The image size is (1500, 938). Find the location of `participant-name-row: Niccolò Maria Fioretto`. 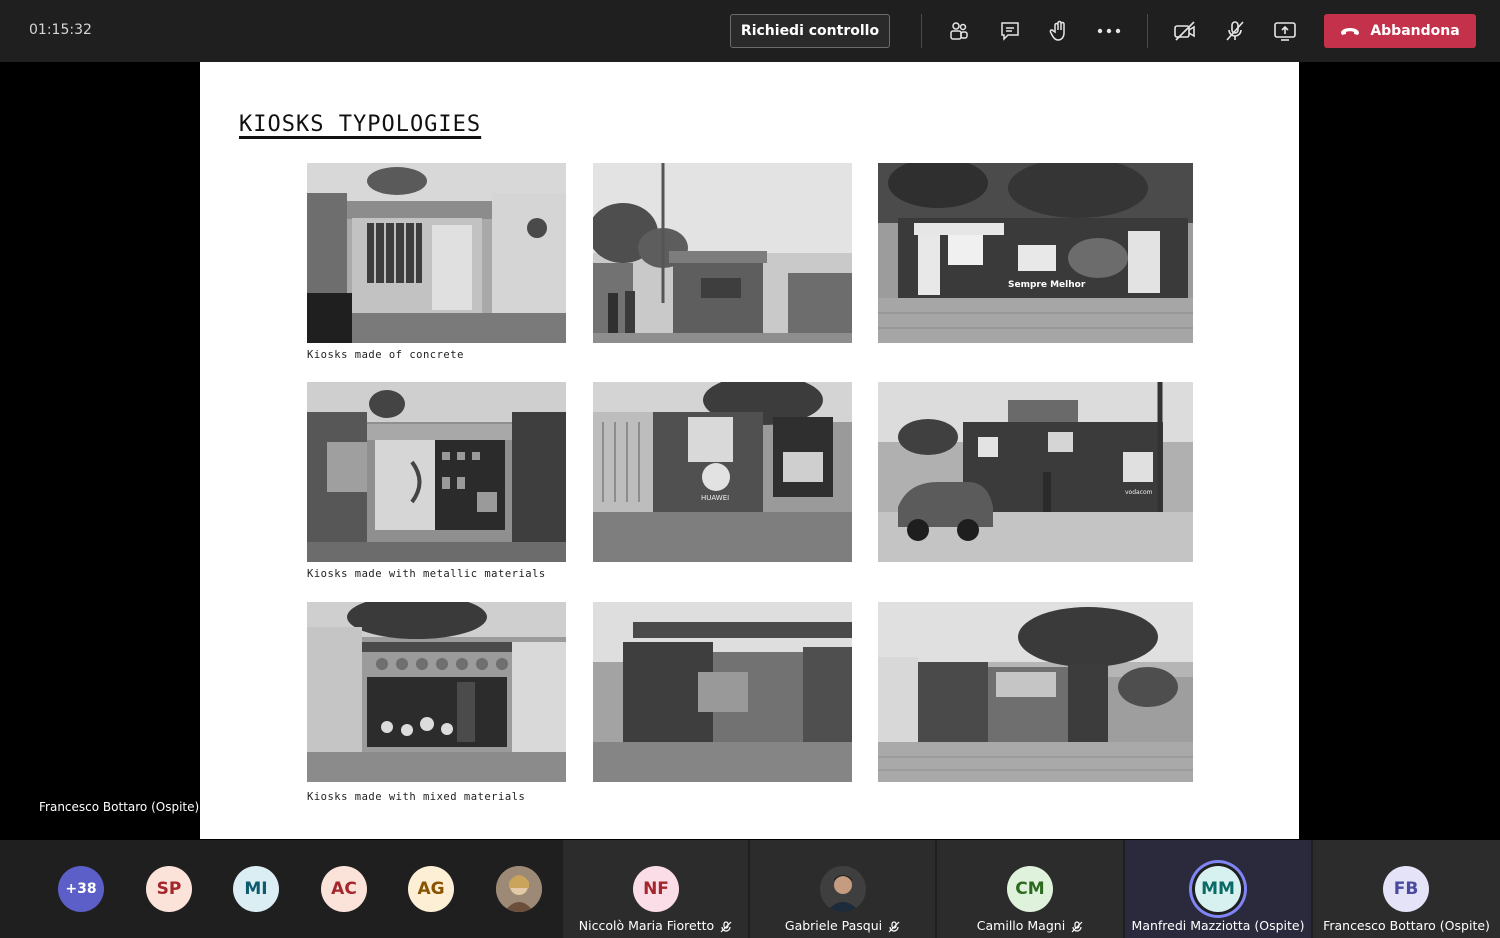

participant-name-row: Niccolò Maria Fioretto is located at coordinates (655, 925).